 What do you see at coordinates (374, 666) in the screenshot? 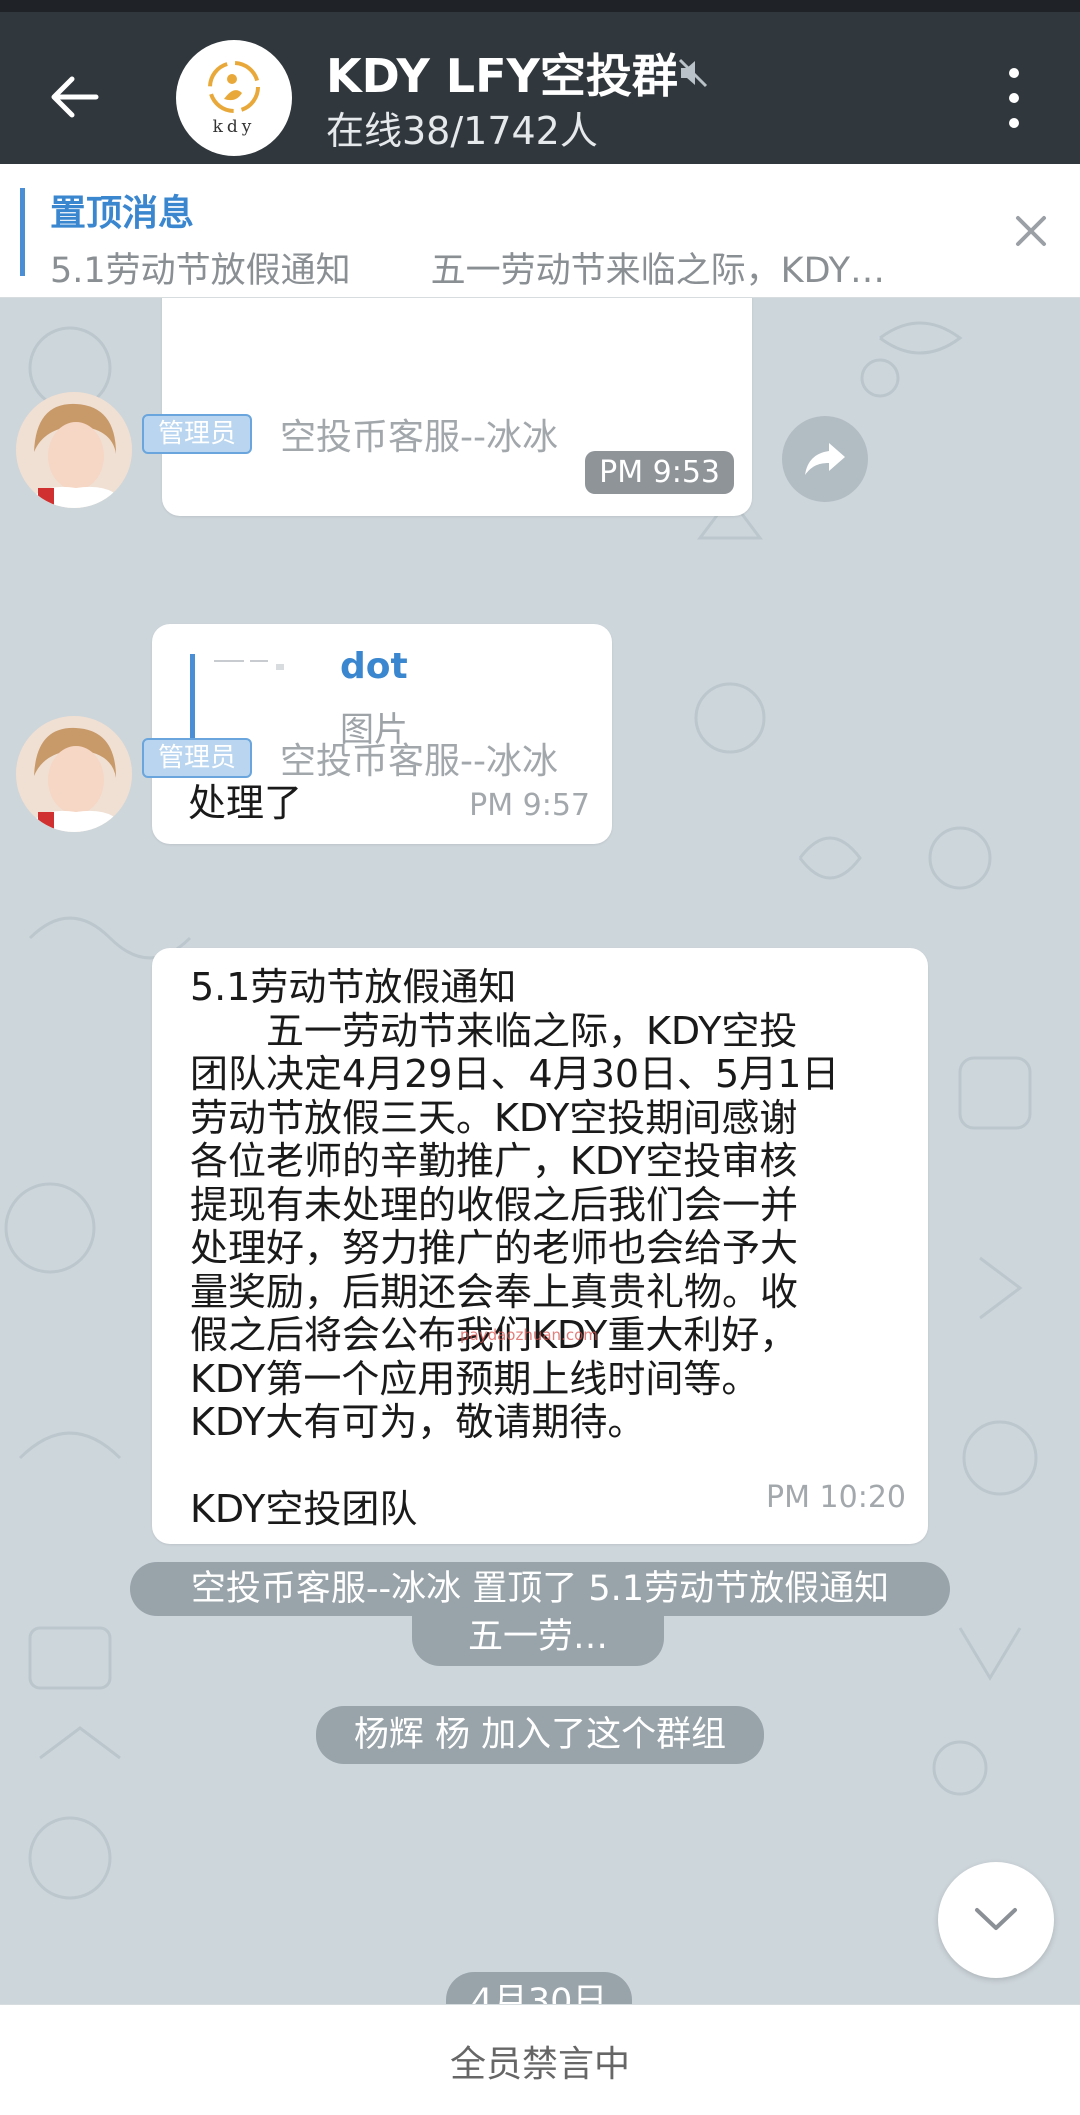
I see `reply-author: dot` at bounding box center [374, 666].